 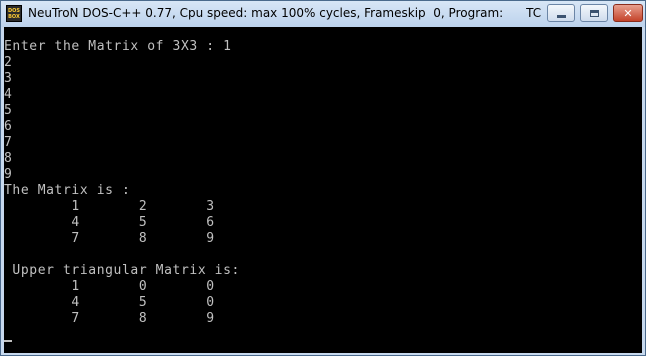 What do you see at coordinates (8, 142) in the screenshot?
I see `console-line: 7` at bounding box center [8, 142].